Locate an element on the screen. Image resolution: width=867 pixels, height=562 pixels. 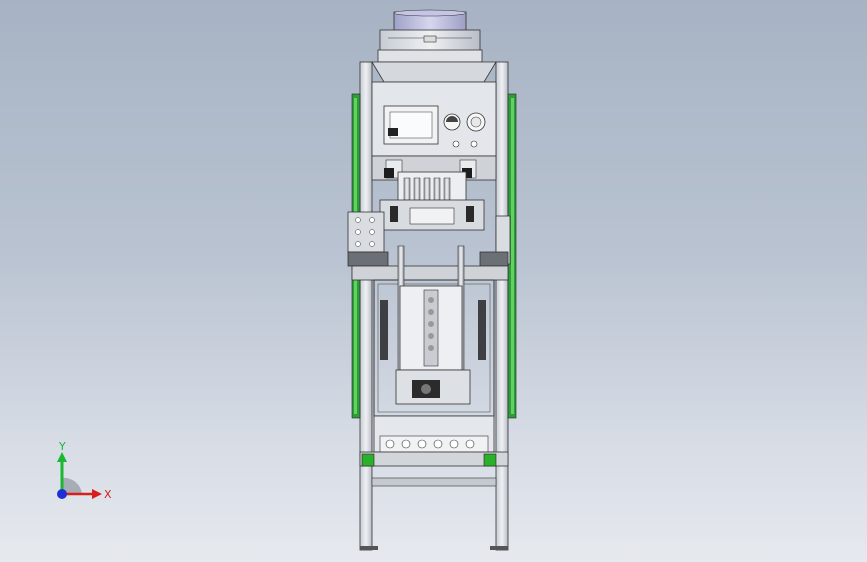
y-axis-label: Y is located at coordinates (62, 446).